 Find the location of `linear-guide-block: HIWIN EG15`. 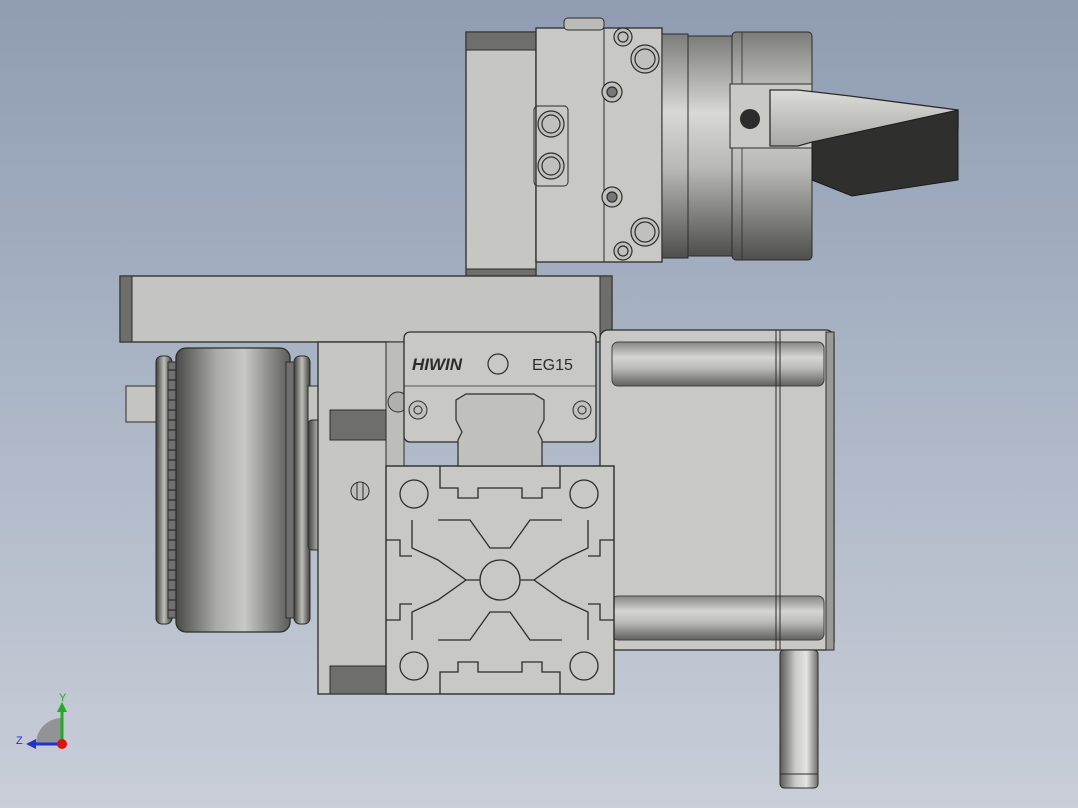

linear-guide-block: HIWIN EG15 is located at coordinates (500, 399).